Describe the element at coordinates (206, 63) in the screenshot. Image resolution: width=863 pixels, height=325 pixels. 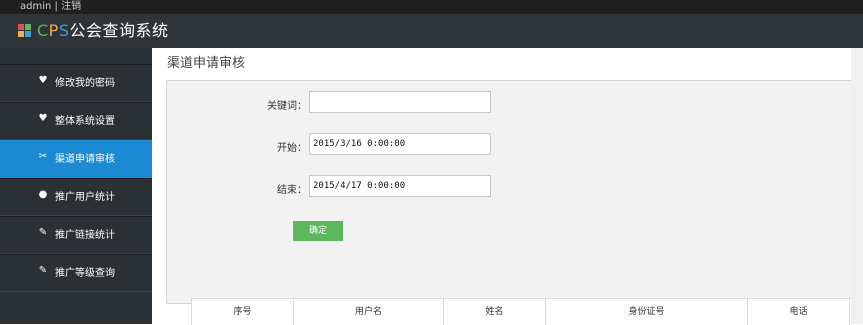
I see `page-title: 渠道申请审核` at that location.